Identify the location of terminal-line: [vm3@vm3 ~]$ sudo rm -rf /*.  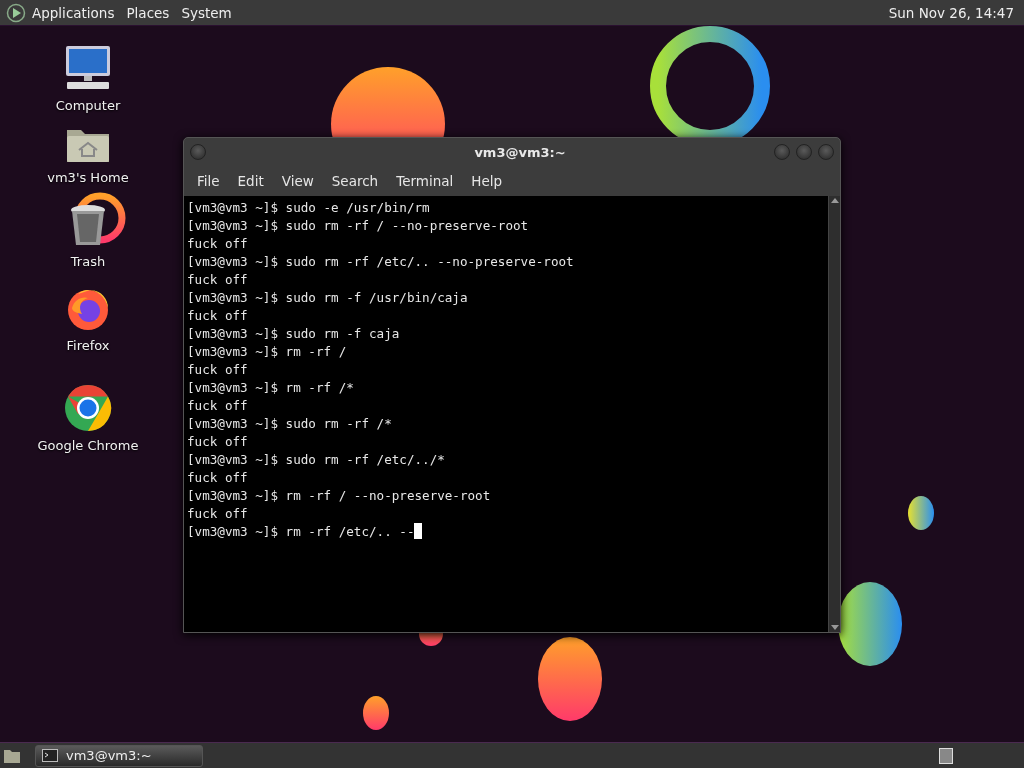
(289, 423).